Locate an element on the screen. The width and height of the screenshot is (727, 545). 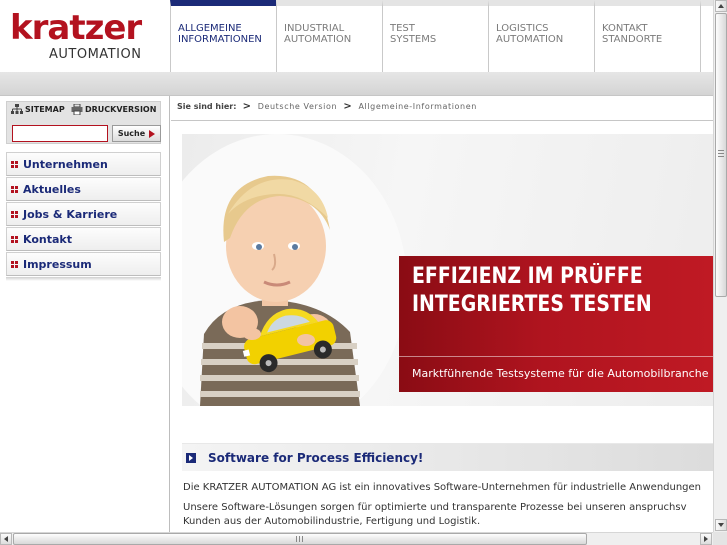
search-panel: SITEMAP DRUCKVERSION Suche is located at coordinates (83, 122).